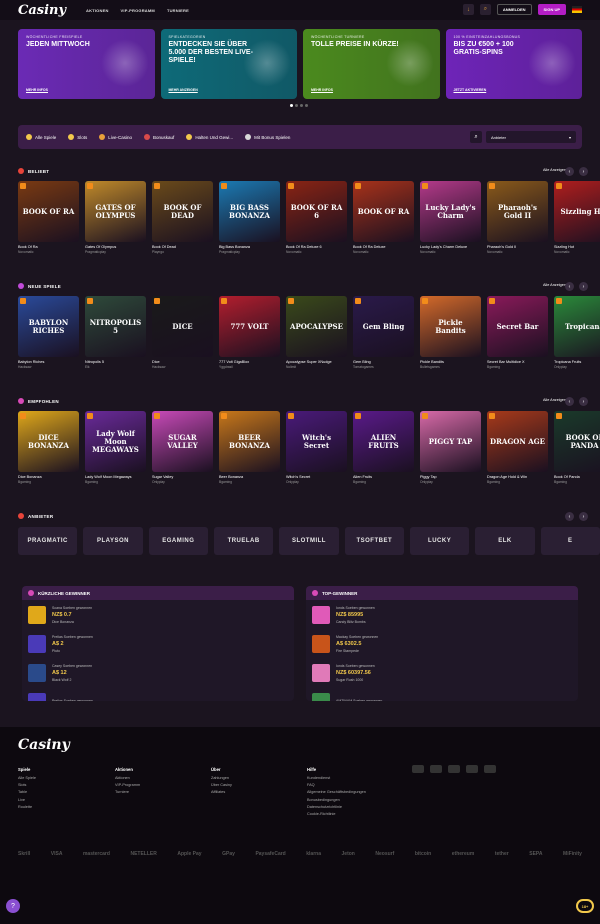 The image size is (600, 924). Describe the element at coordinates (158, 643) in the screenshot. I see `winner-row: Prelias Soeben gewonnen A$ 2 Pluto` at that location.